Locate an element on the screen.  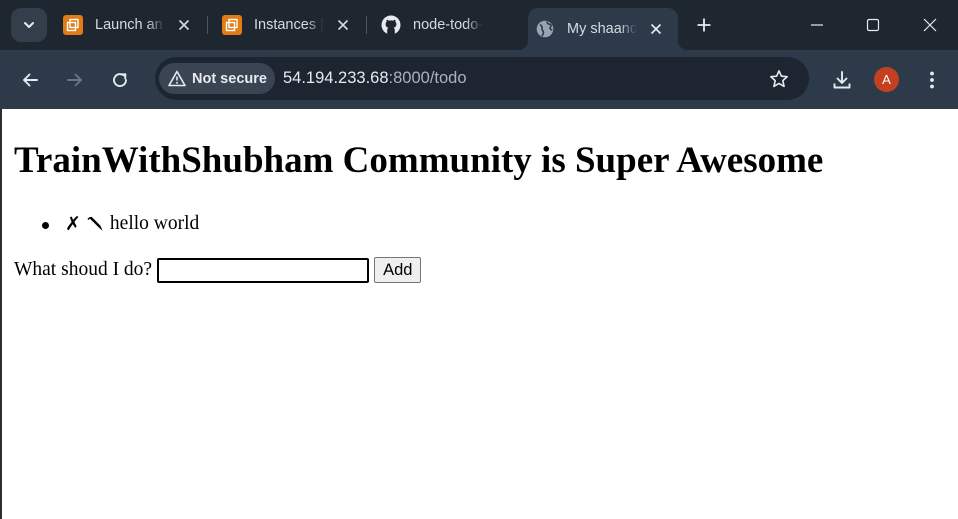
back-button is located at coordinates (30, 80).